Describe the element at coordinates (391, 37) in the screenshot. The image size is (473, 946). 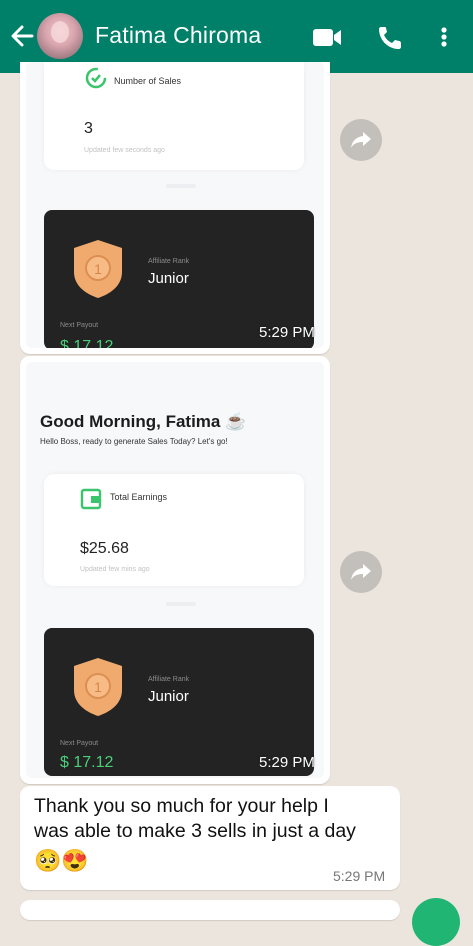
I see `phone-call-icon` at that location.